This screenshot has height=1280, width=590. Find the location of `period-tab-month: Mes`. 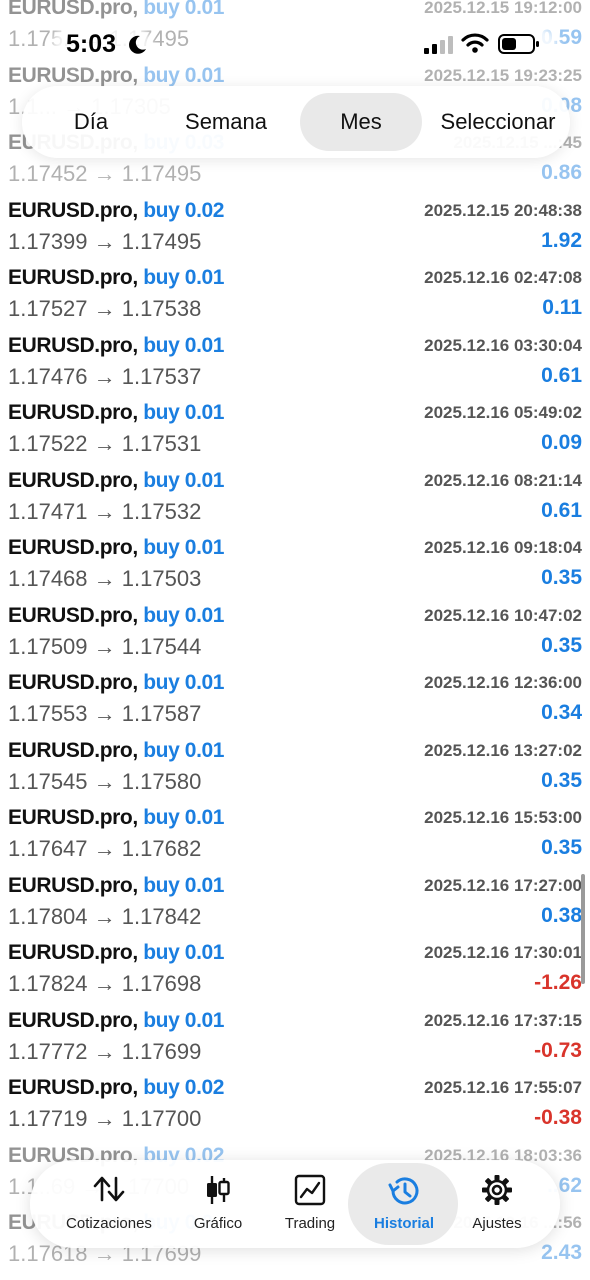

period-tab-month: Mes is located at coordinates (361, 122).